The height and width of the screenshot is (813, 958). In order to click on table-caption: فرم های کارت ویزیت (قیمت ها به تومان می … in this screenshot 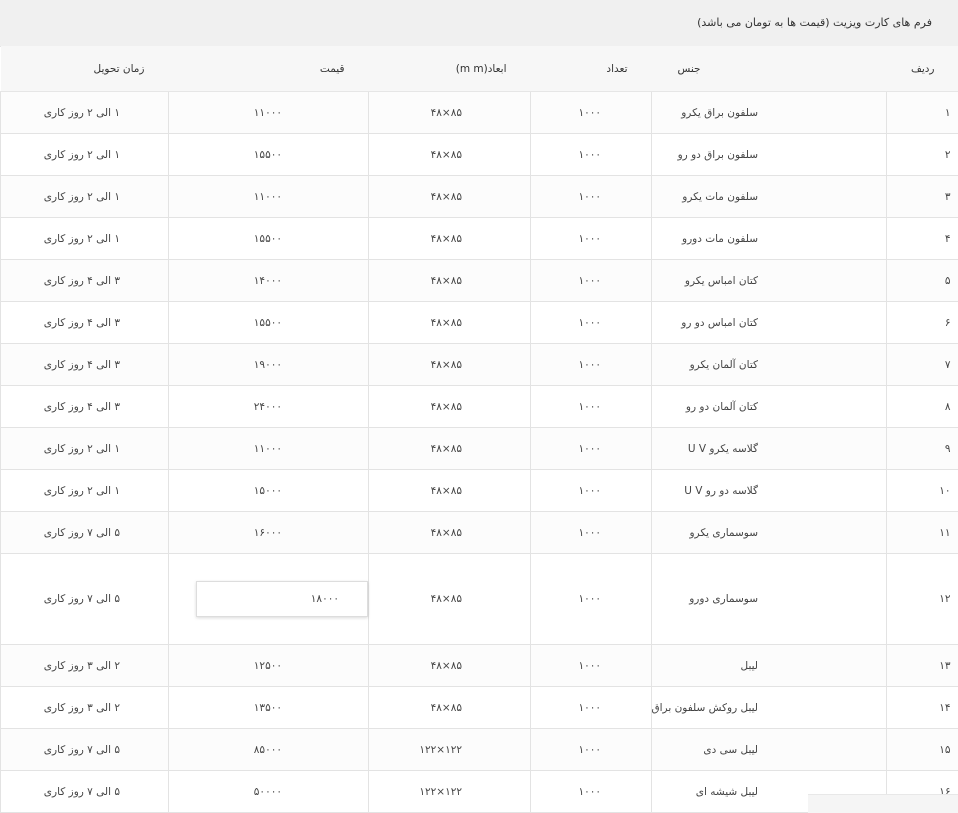, I will do `click(479, 23)`.